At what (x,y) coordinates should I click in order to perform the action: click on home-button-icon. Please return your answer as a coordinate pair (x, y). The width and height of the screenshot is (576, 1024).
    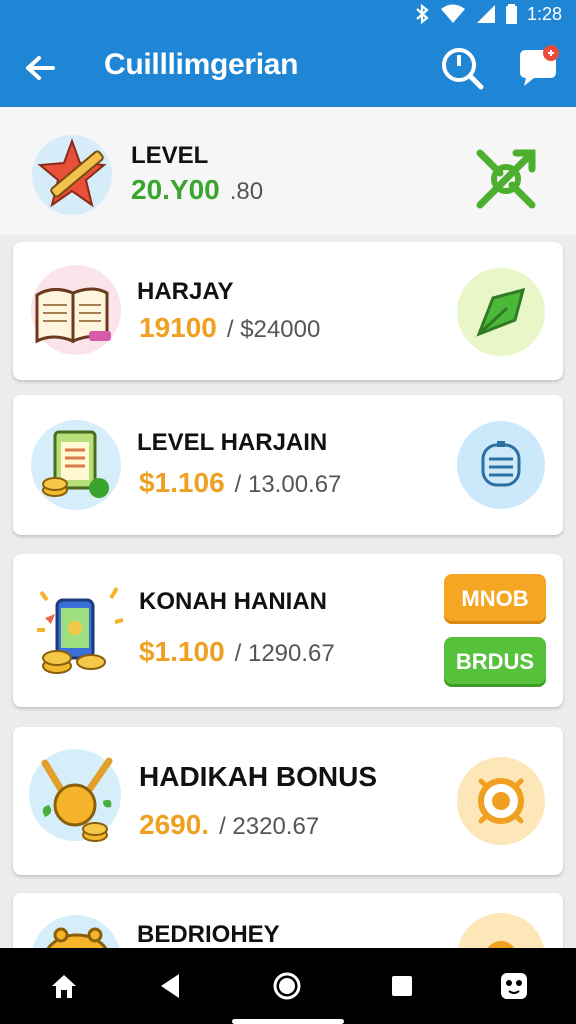
    Looking at the image, I should click on (287, 986).